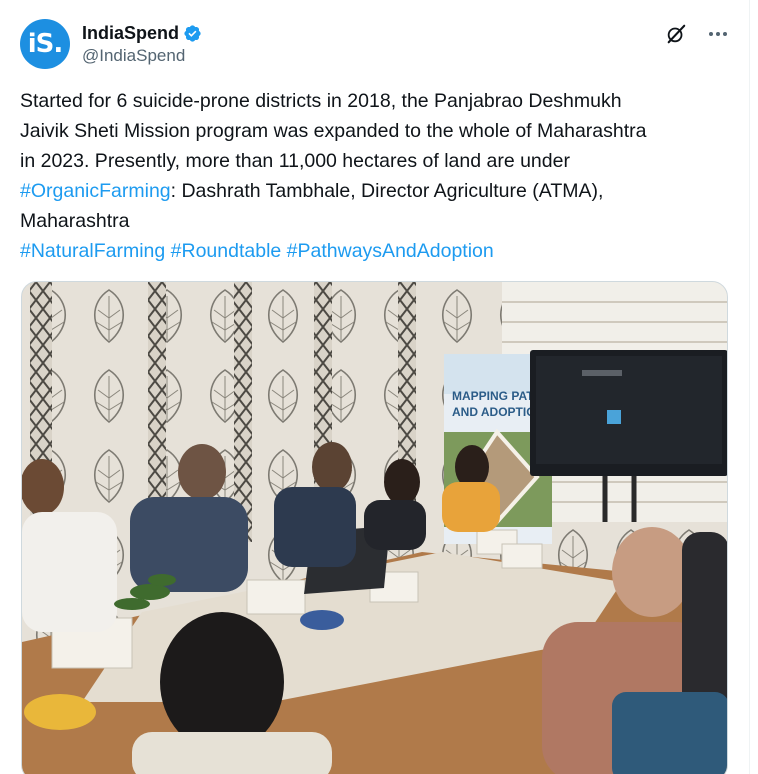 This screenshot has width=758, height=774. What do you see at coordinates (45, 44) in the screenshot?
I see `avatar: iS.` at bounding box center [45, 44].